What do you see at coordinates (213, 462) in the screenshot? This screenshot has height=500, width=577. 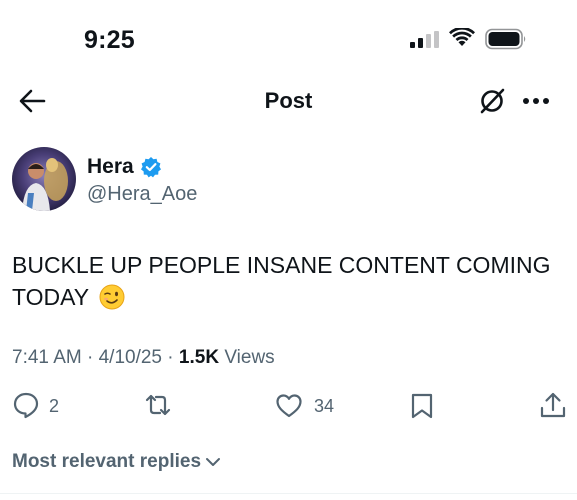 I see `chevron-down-icon` at bounding box center [213, 462].